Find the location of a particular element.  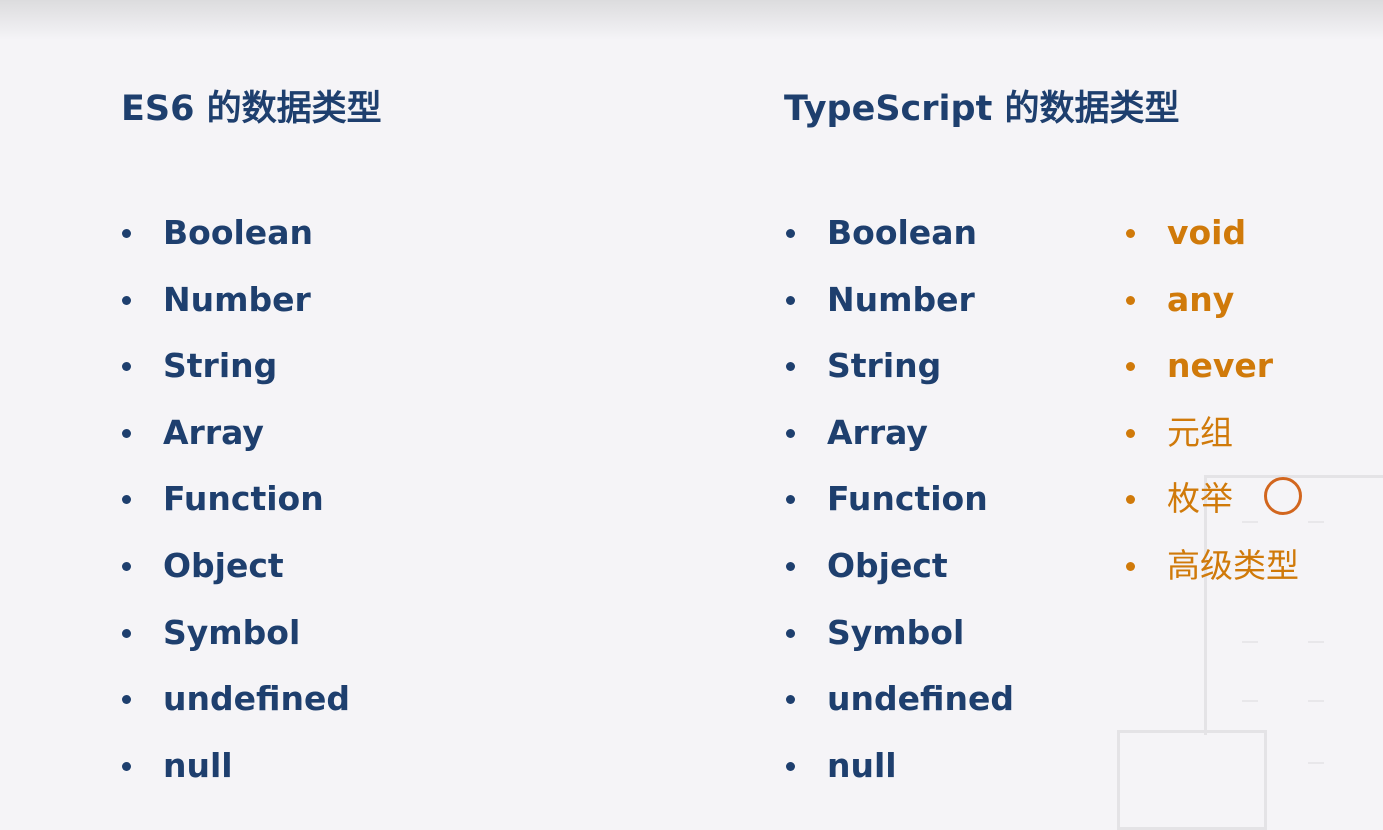

list-item: never is located at coordinates (1212, 366).